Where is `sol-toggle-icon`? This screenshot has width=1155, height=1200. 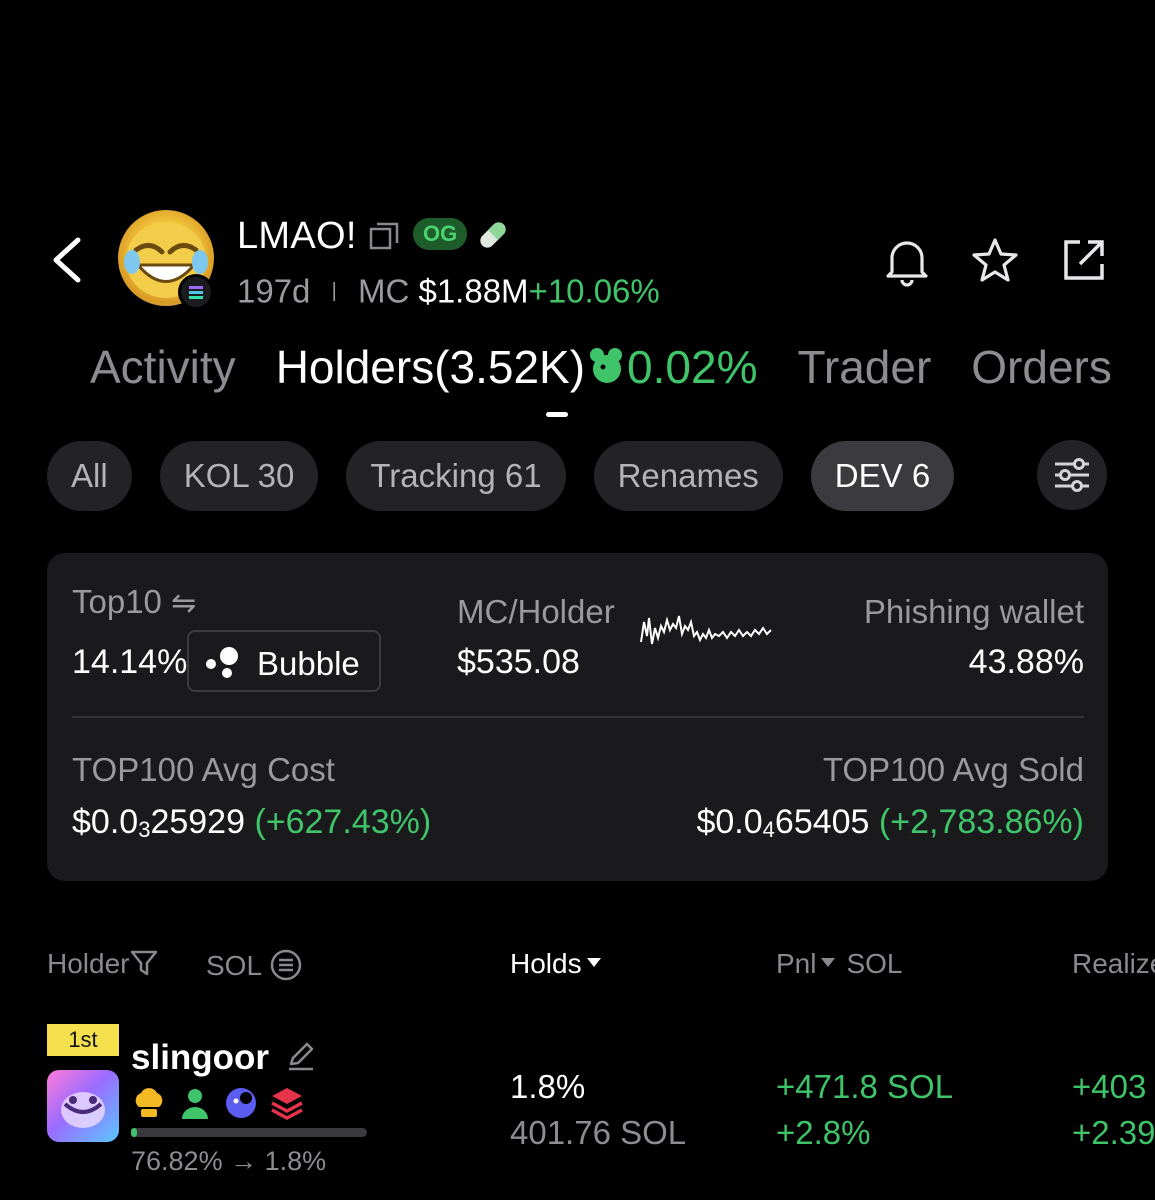 sol-toggle-icon is located at coordinates (286, 965).